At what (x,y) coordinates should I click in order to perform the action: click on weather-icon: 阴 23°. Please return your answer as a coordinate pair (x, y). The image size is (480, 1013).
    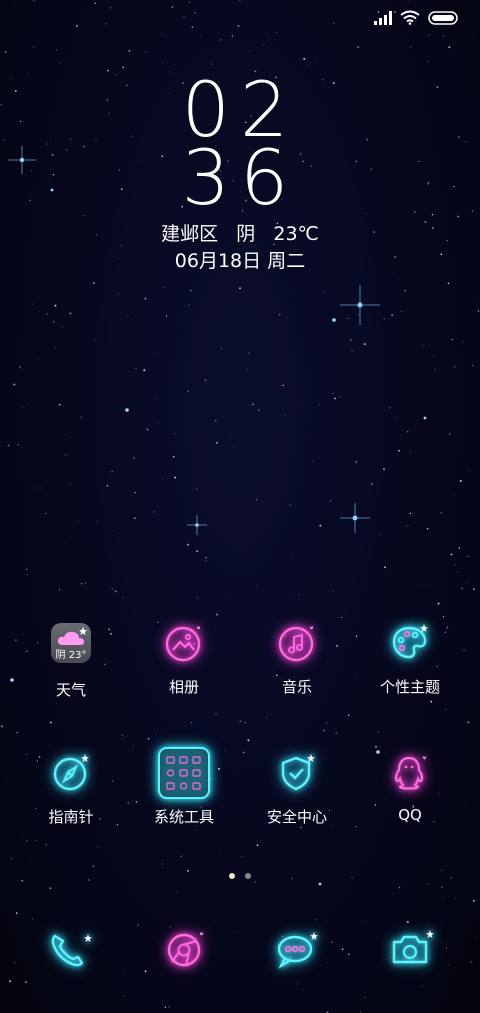
    Looking at the image, I should click on (71, 646).